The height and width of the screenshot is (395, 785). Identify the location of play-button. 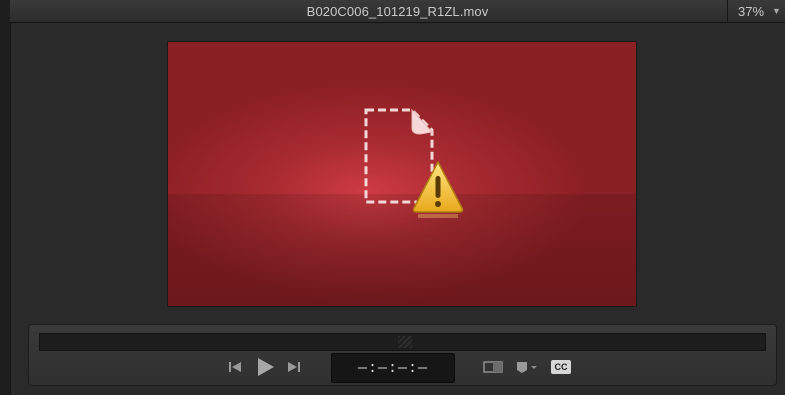
(265, 367).